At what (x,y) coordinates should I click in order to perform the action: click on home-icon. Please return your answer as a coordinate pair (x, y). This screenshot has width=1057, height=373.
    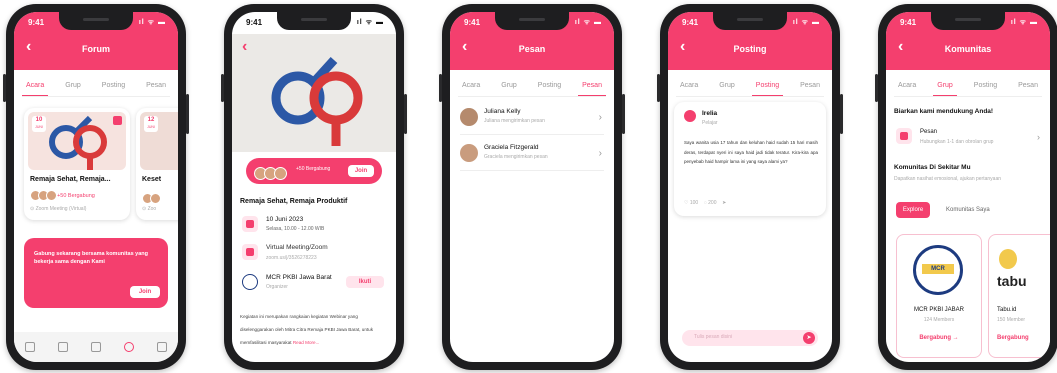
    Looking at the image, I should click on (30, 347).